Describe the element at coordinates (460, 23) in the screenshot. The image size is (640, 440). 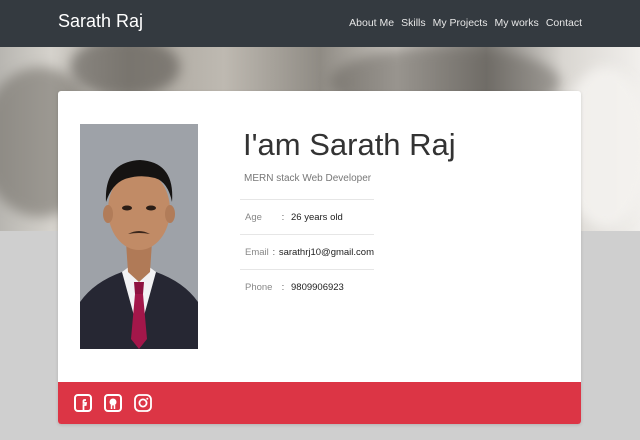
I see `nav-my-projects: My Projects` at that location.